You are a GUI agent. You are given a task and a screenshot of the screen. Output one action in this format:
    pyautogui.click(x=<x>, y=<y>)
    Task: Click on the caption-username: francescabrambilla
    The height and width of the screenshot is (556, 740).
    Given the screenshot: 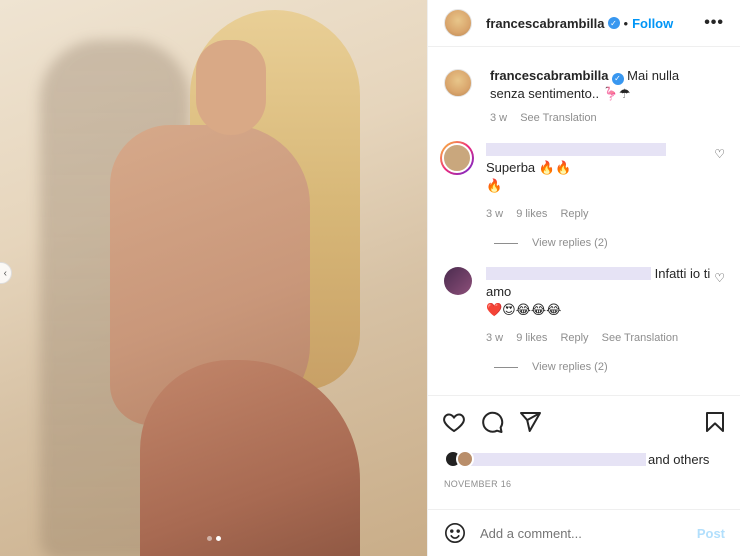 What is the action you would take?
    pyautogui.click(x=549, y=75)
    